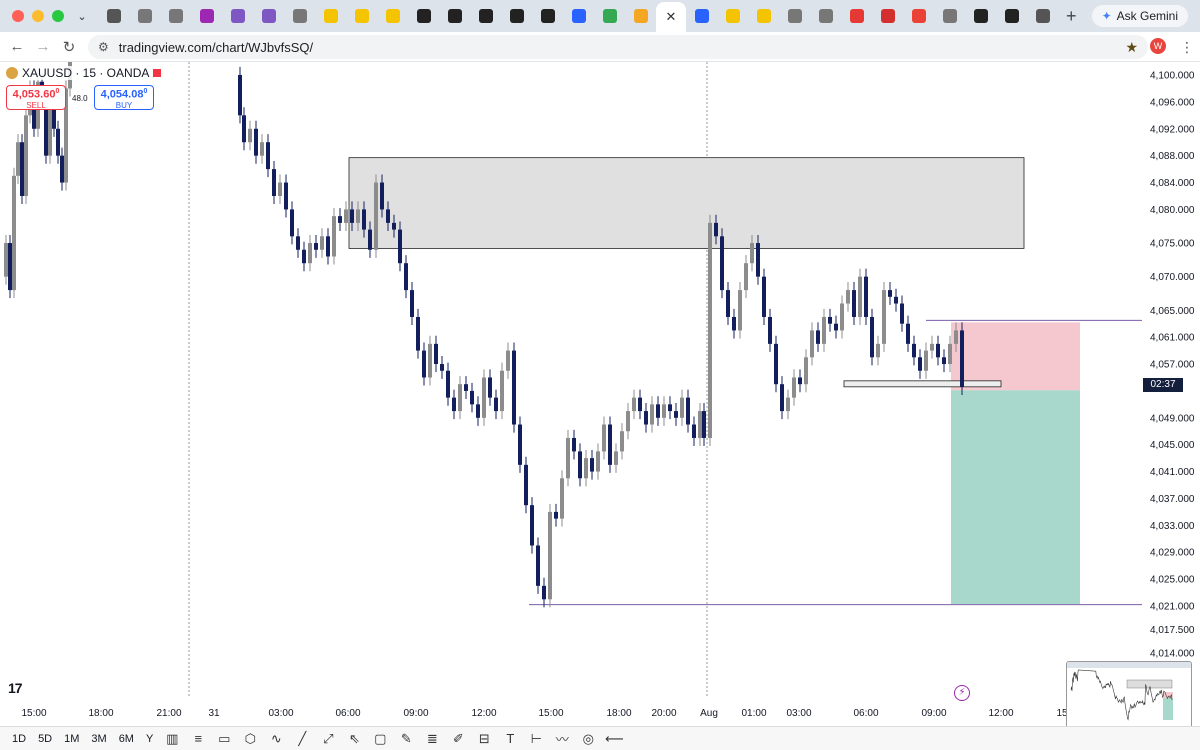 The height and width of the screenshot is (750, 1200). I want to click on chrome-icon, so click(949, 16).